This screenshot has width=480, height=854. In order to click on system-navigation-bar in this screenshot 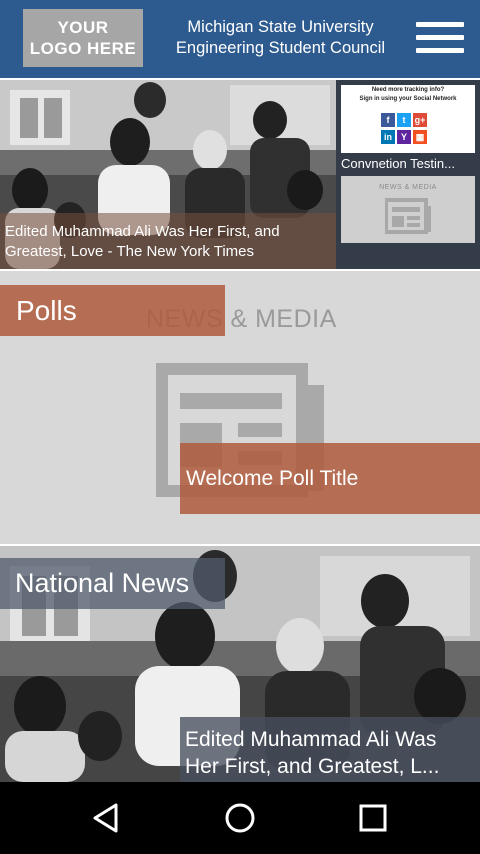, I will do `click(240, 818)`.